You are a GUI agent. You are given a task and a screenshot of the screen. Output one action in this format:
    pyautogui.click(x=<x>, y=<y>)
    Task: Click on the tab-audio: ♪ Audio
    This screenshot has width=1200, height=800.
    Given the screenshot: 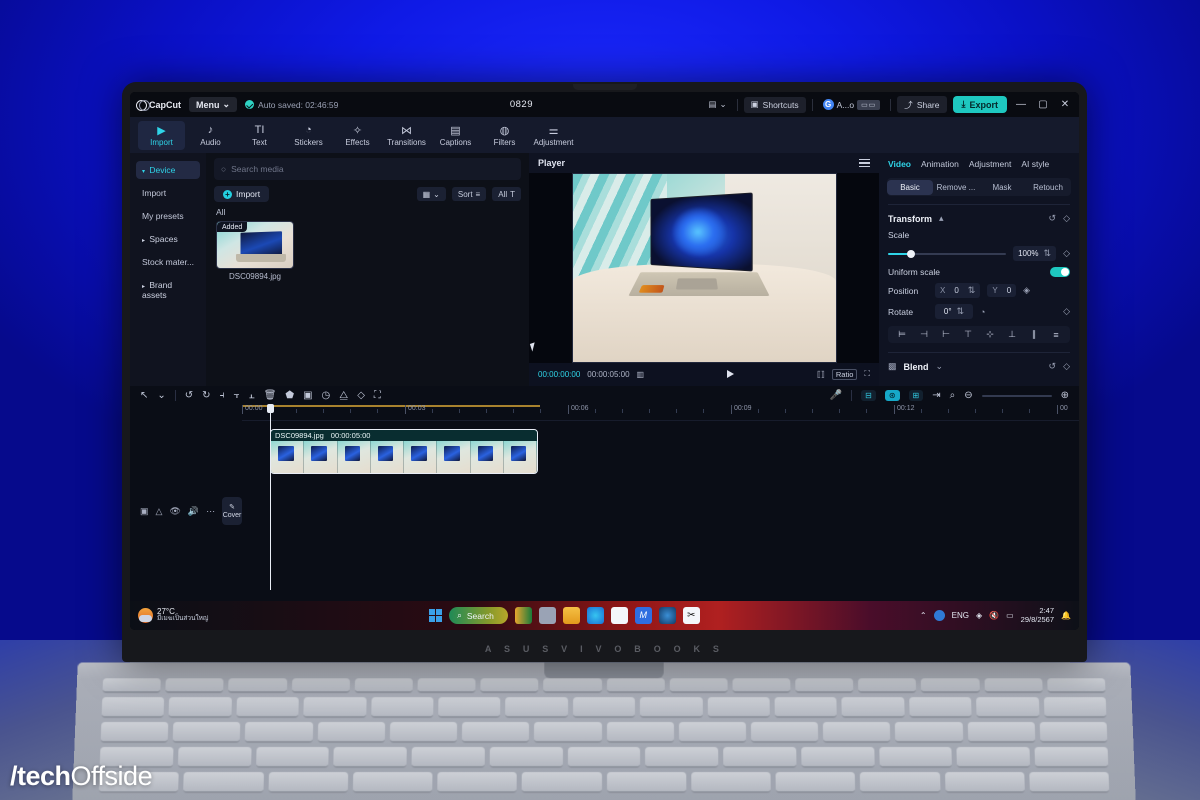 What is the action you would take?
    pyautogui.click(x=210, y=135)
    